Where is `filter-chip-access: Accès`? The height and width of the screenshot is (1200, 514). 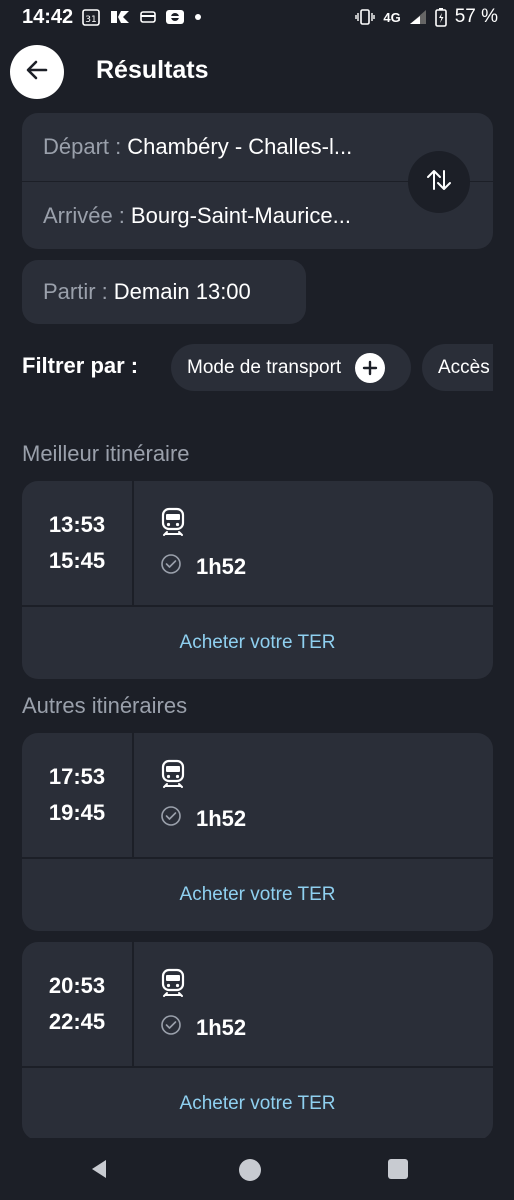
filter-chip-access: Accès is located at coordinates (457, 367).